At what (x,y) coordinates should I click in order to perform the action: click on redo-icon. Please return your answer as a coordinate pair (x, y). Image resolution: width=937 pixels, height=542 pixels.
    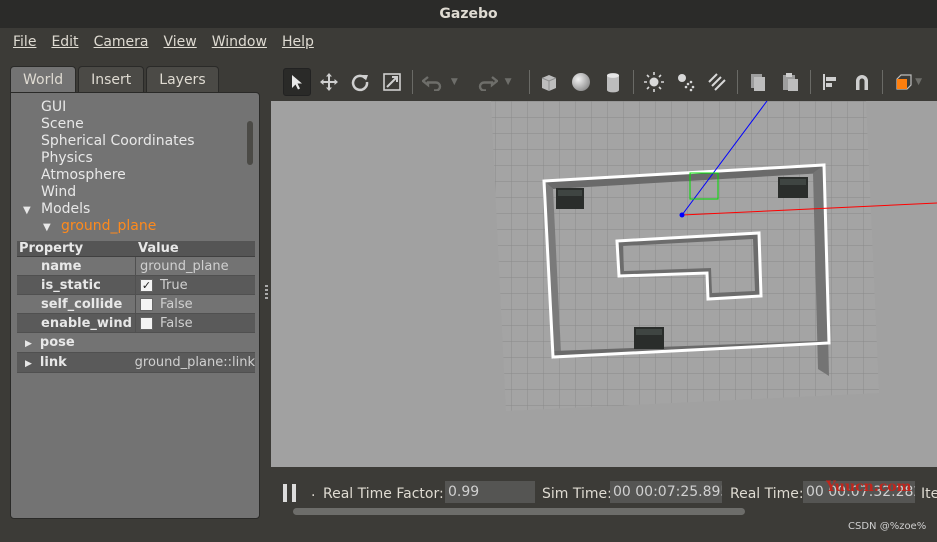
    Looking at the image, I should click on (487, 82).